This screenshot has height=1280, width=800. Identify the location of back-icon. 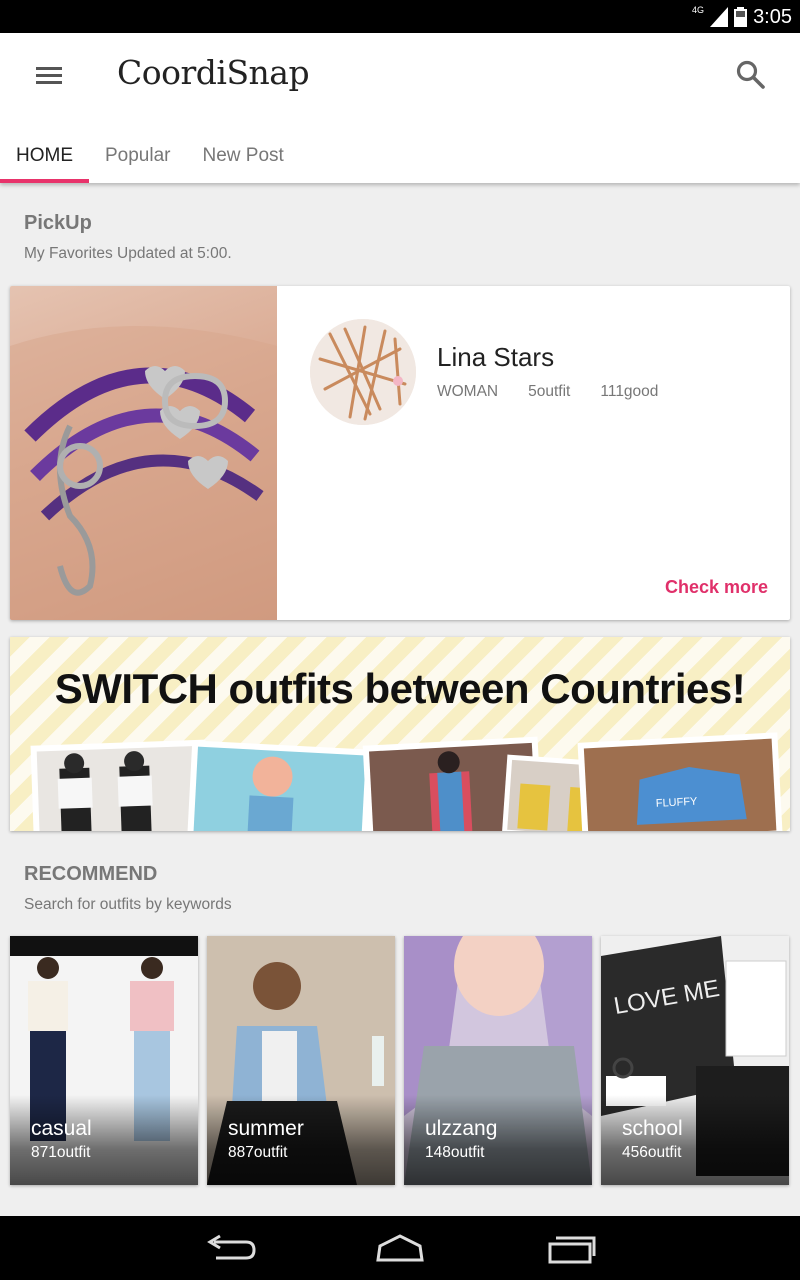
(230, 1248).